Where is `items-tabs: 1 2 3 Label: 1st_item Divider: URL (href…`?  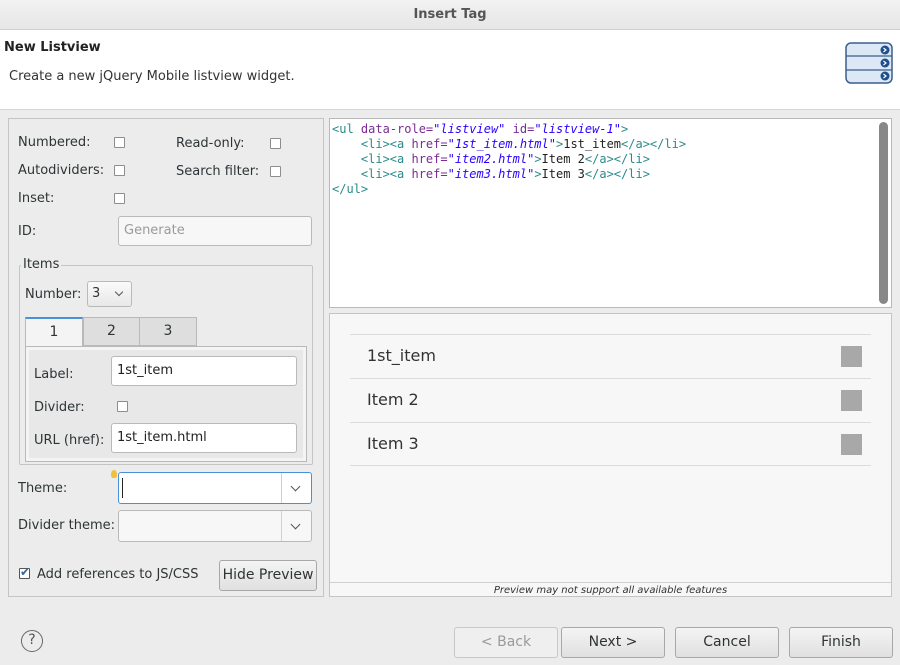
items-tabs: 1 2 3 Label: 1st_item Divider: URL (href… is located at coordinates (166, 389).